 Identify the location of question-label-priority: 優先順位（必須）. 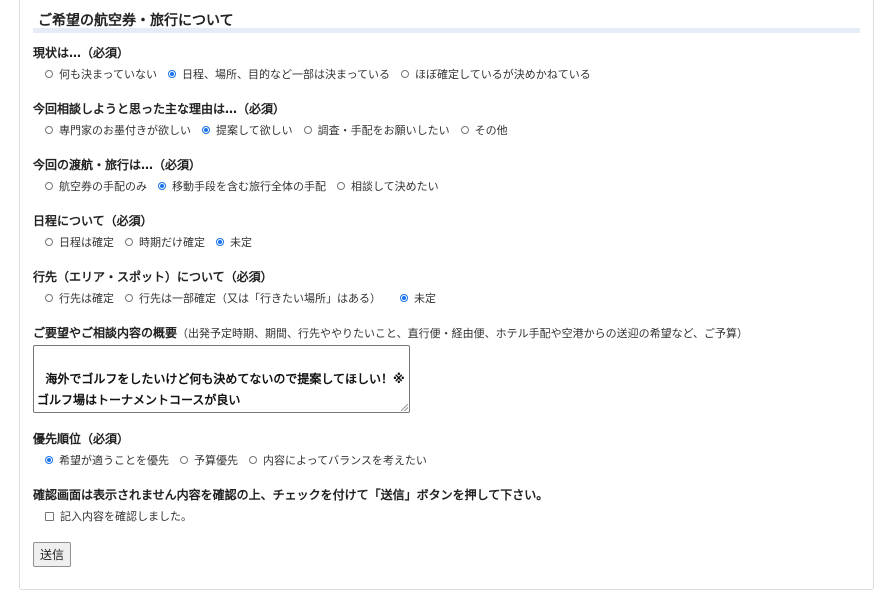
(81, 439).